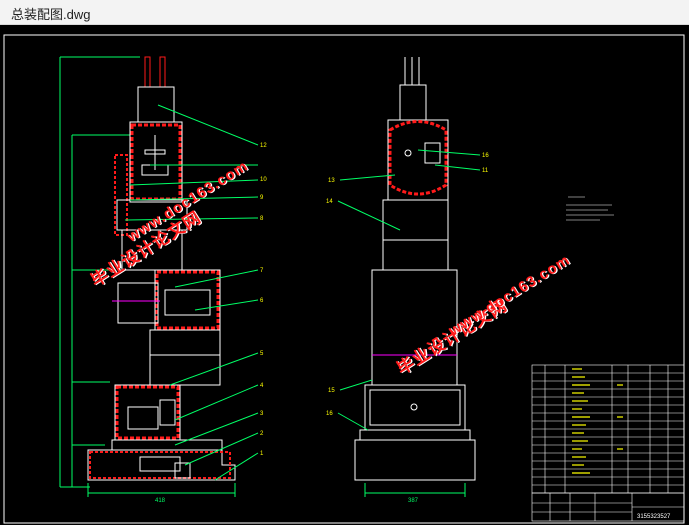 The width and height of the screenshot is (689, 525). I want to click on parts-list, so click(608, 429).